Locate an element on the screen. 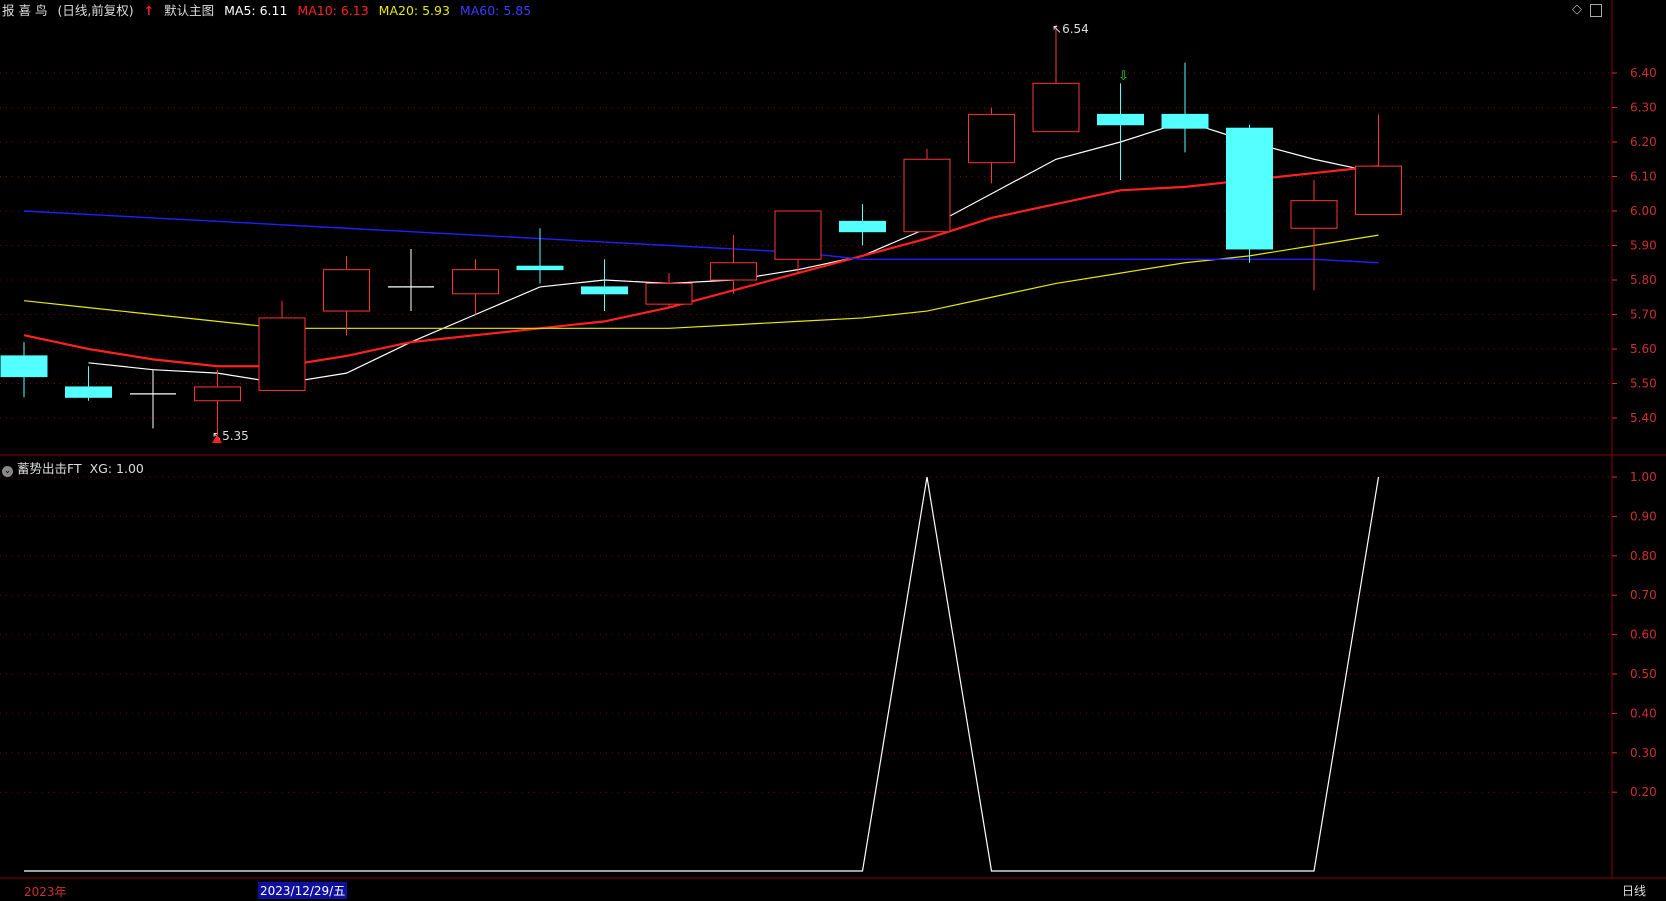 The height and width of the screenshot is (901, 1666). y-tick-label: 5.80 is located at coordinates (1643, 280).